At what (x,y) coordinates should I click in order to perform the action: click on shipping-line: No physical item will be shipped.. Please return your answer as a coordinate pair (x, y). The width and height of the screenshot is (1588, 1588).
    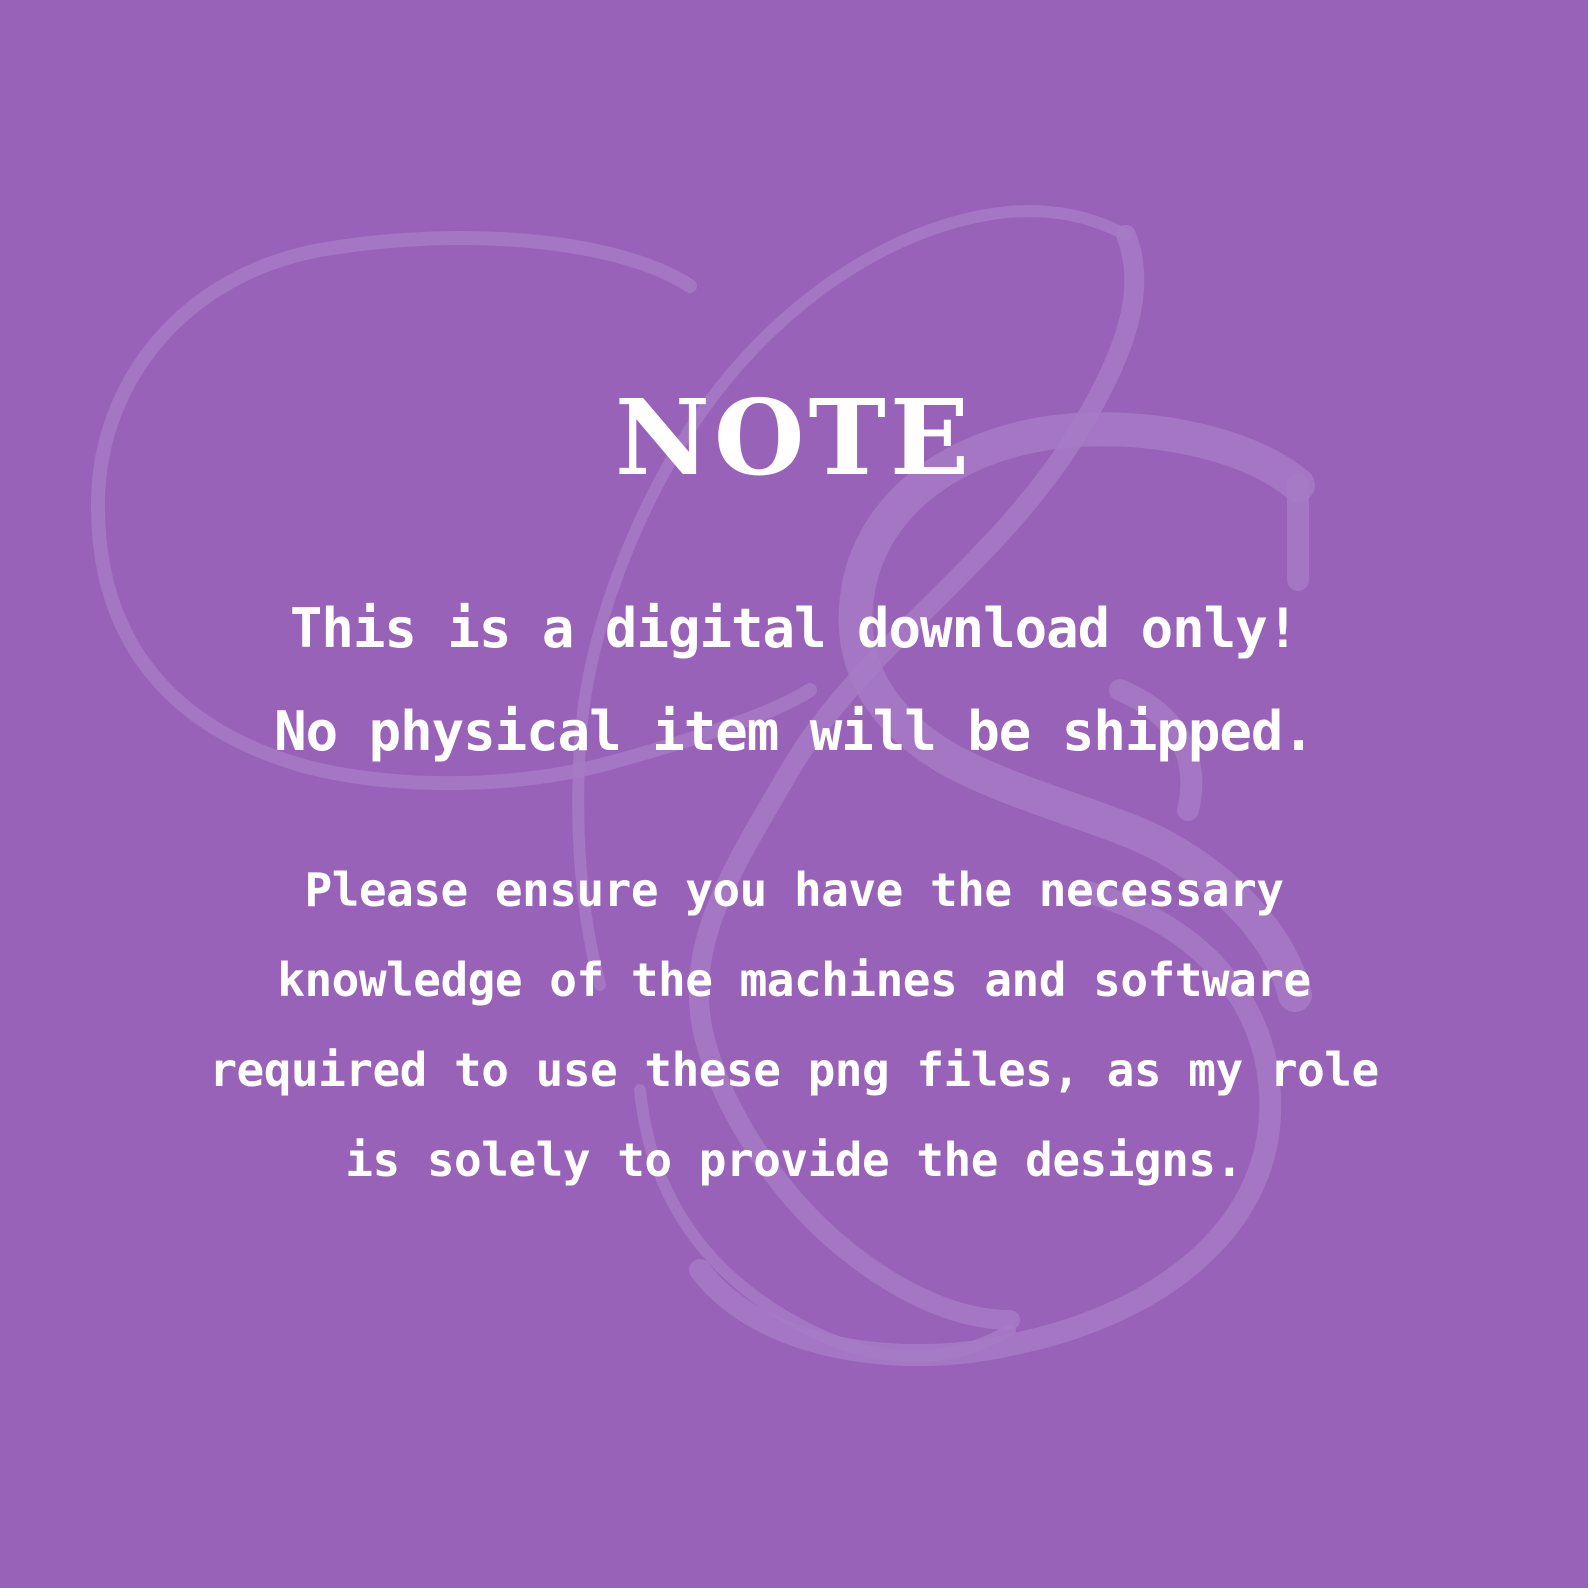
    Looking at the image, I should click on (794, 731).